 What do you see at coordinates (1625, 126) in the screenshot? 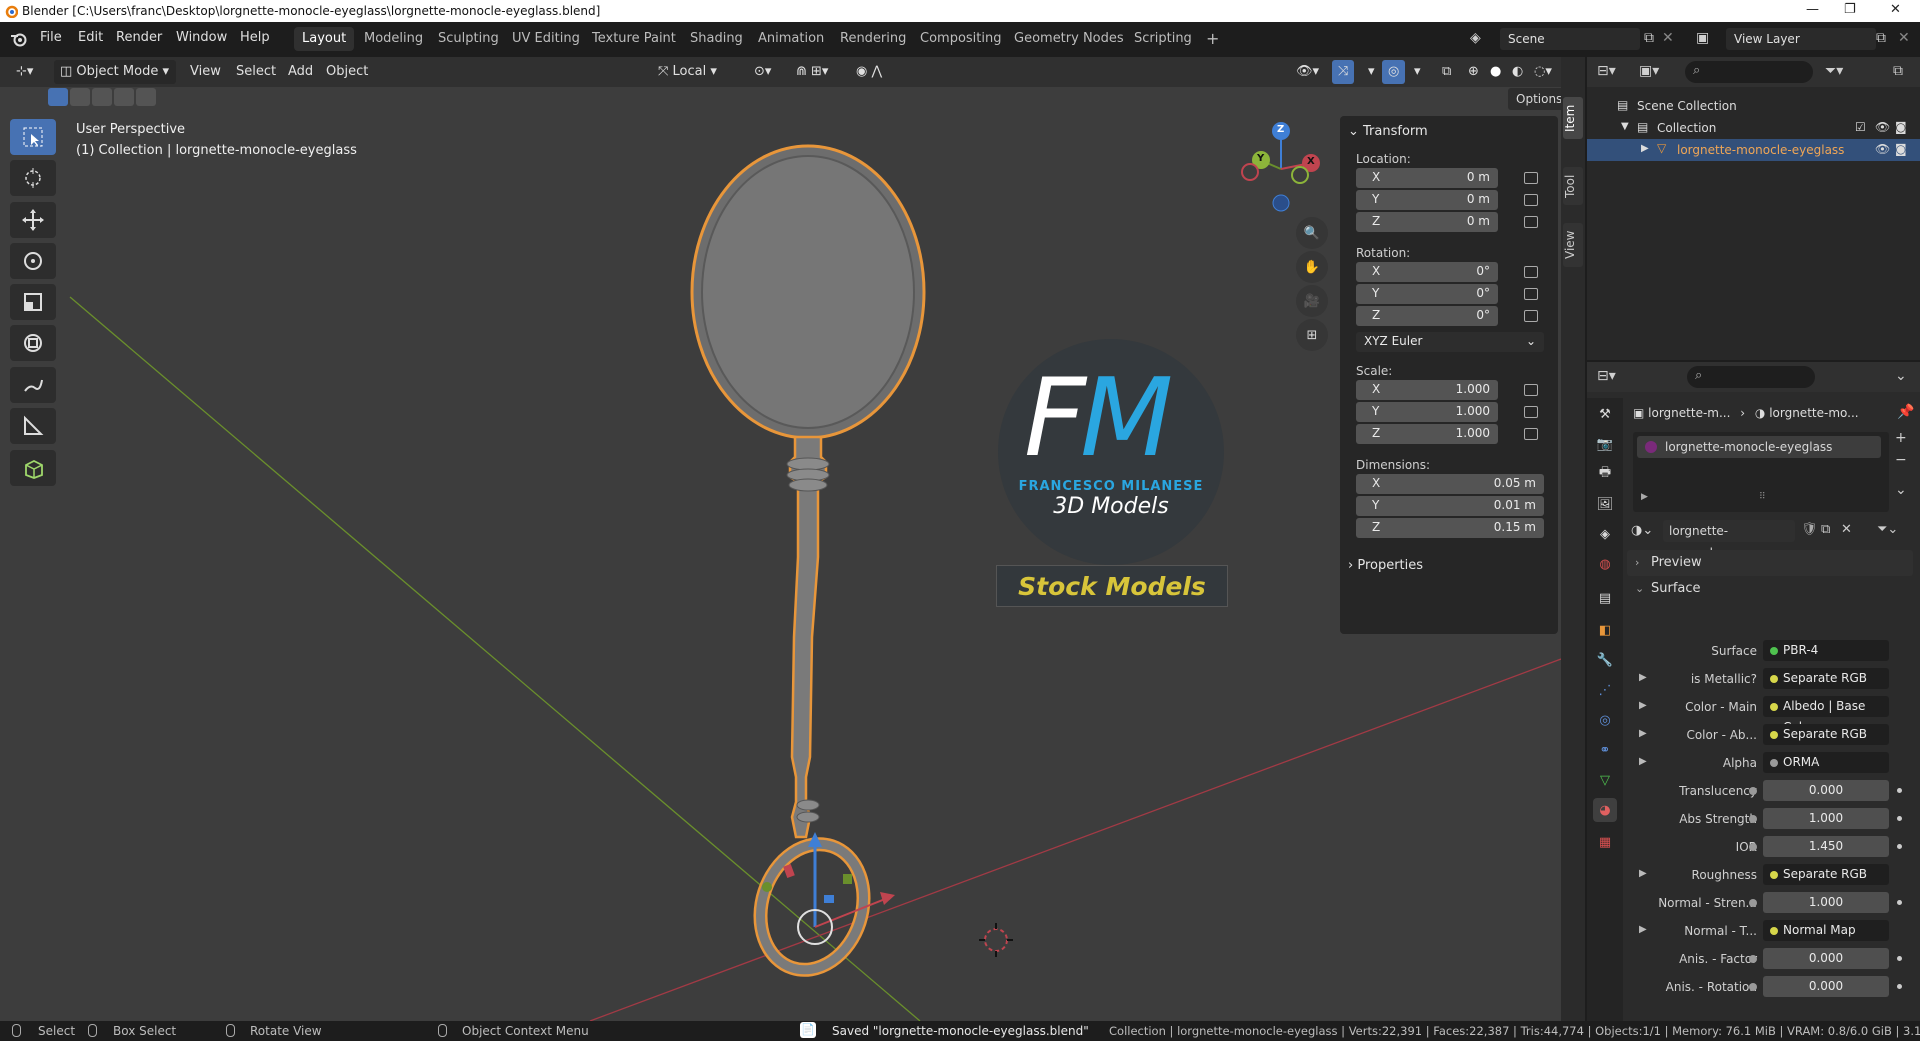
I see `chevron-down-icon: ▼` at bounding box center [1625, 126].